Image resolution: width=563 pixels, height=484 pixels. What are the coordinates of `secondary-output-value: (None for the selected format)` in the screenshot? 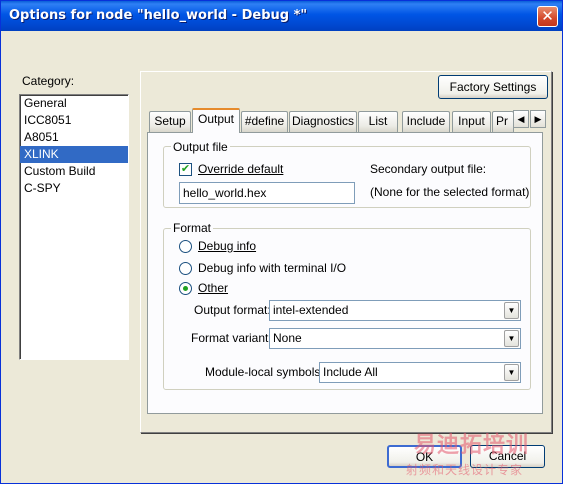 It's located at (450, 192).